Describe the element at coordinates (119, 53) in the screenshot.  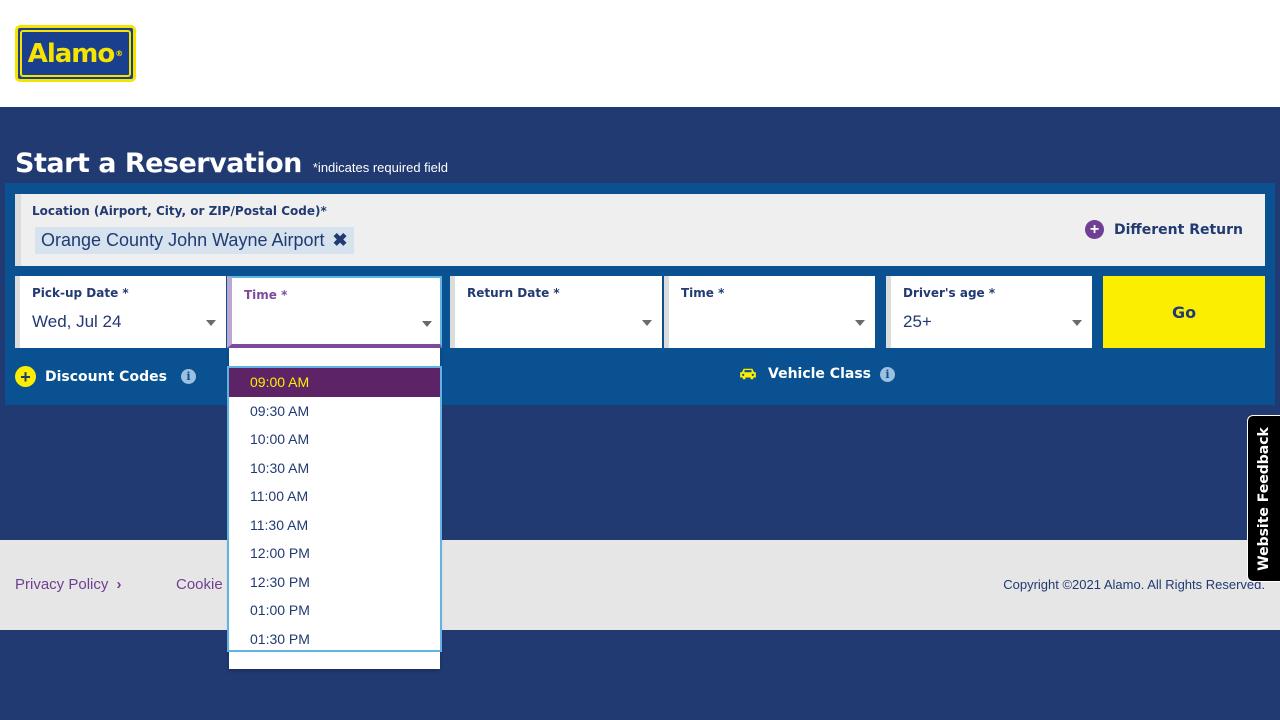
I see `registered-mark: ®` at that location.